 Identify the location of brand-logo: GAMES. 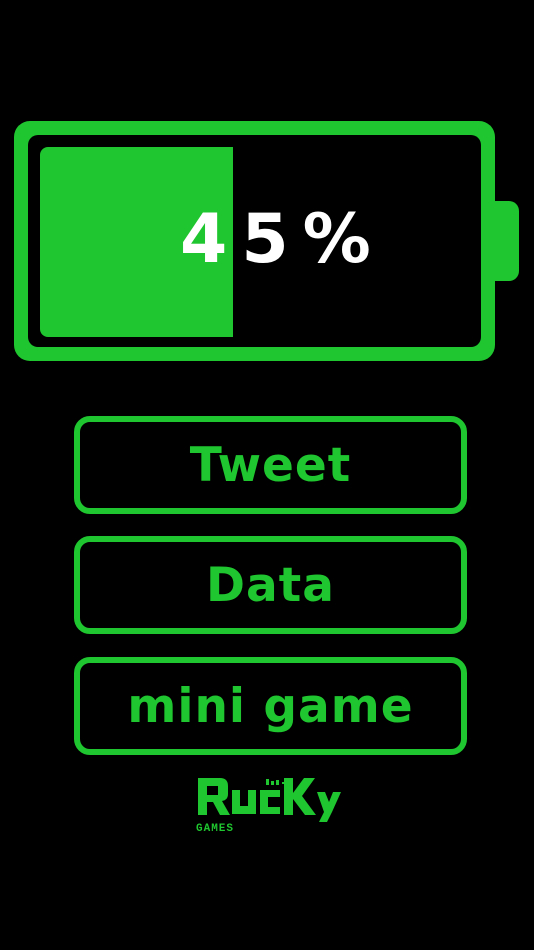
(268, 806).